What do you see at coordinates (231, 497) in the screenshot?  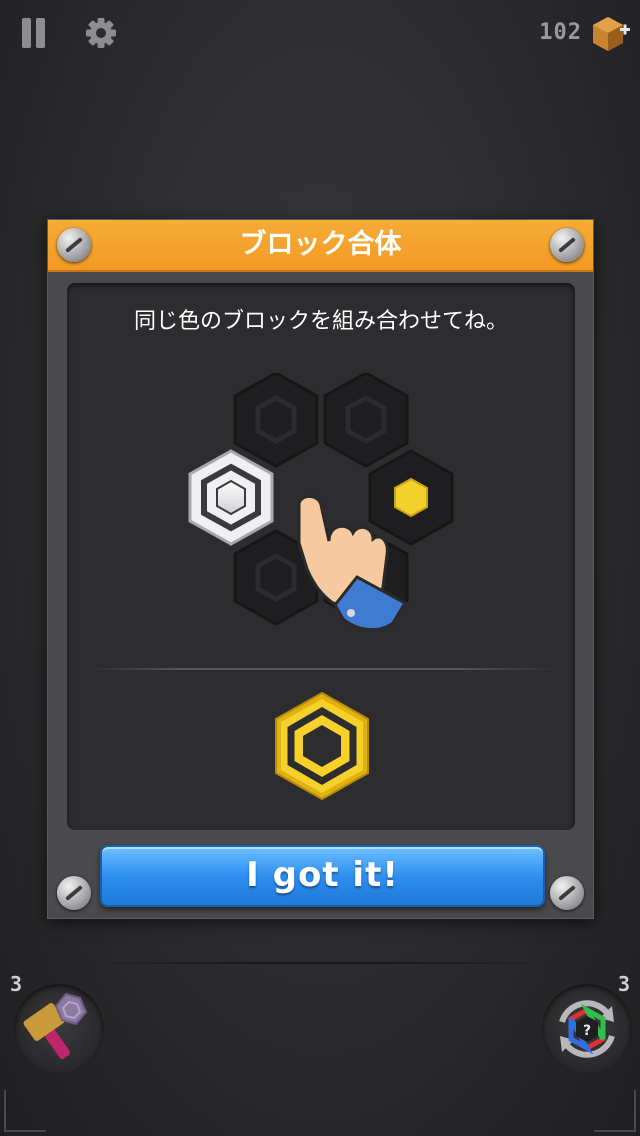 I see `white-hex-block` at bounding box center [231, 497].